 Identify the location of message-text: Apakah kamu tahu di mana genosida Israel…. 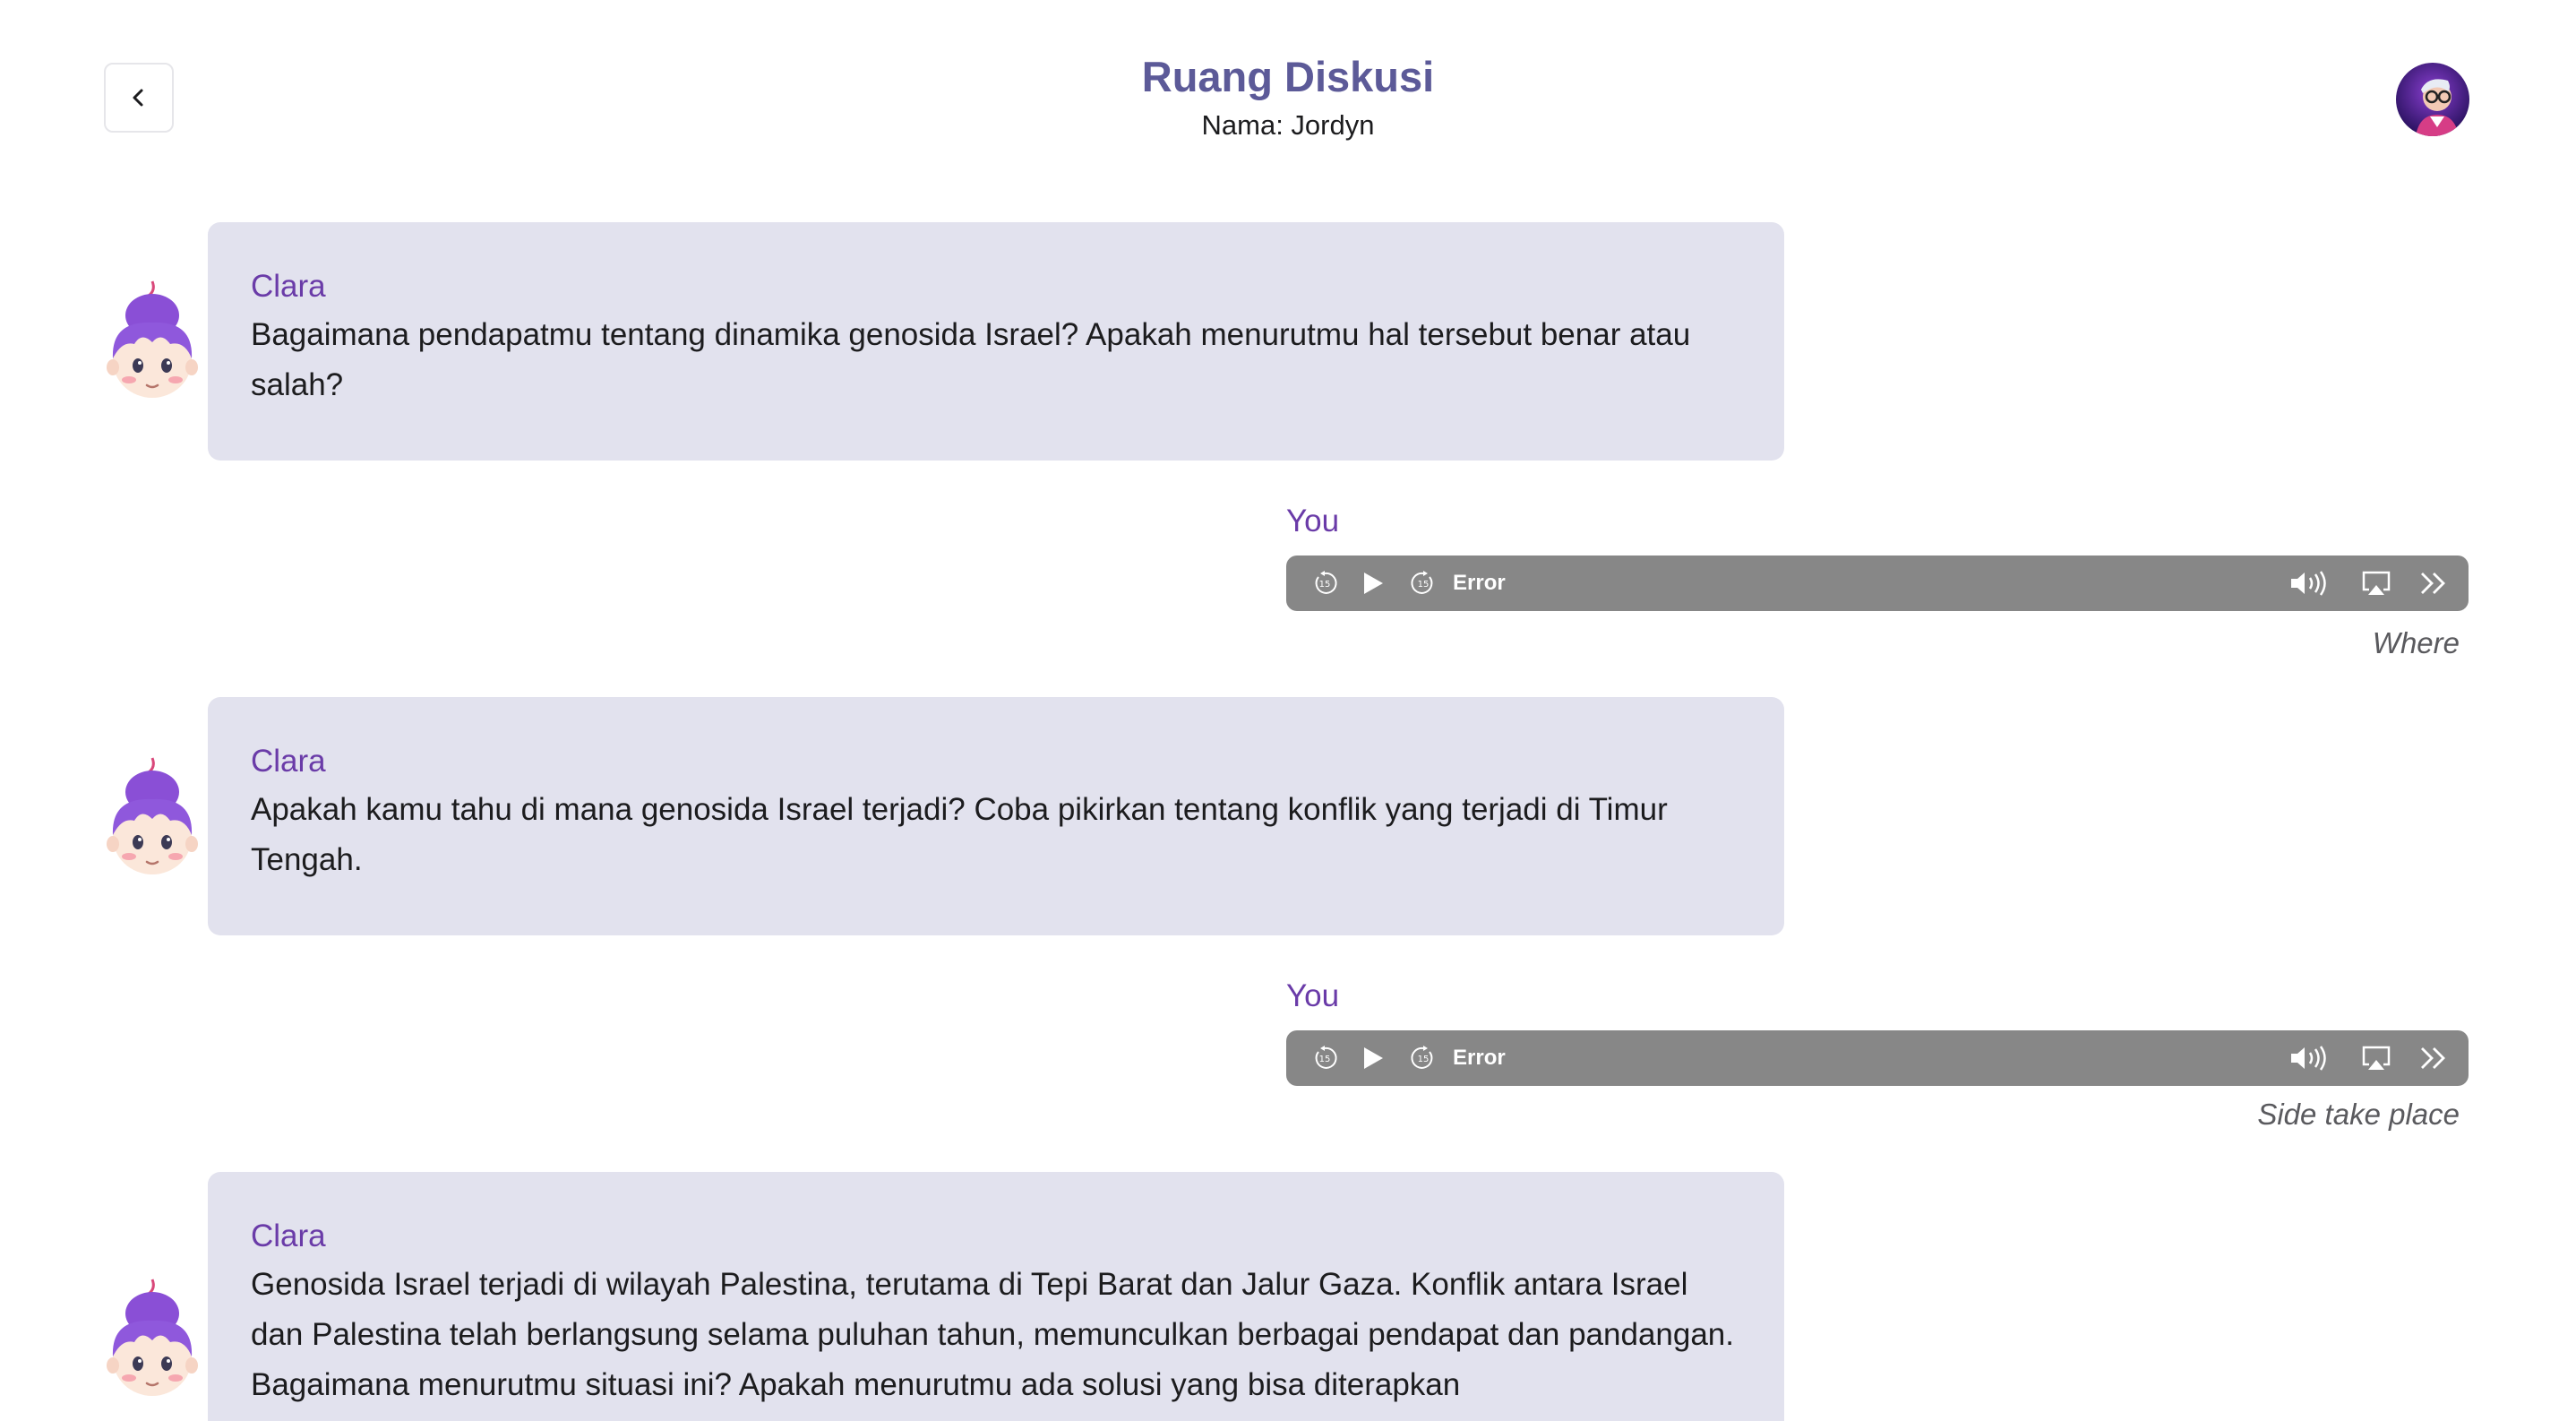
(959, 834).